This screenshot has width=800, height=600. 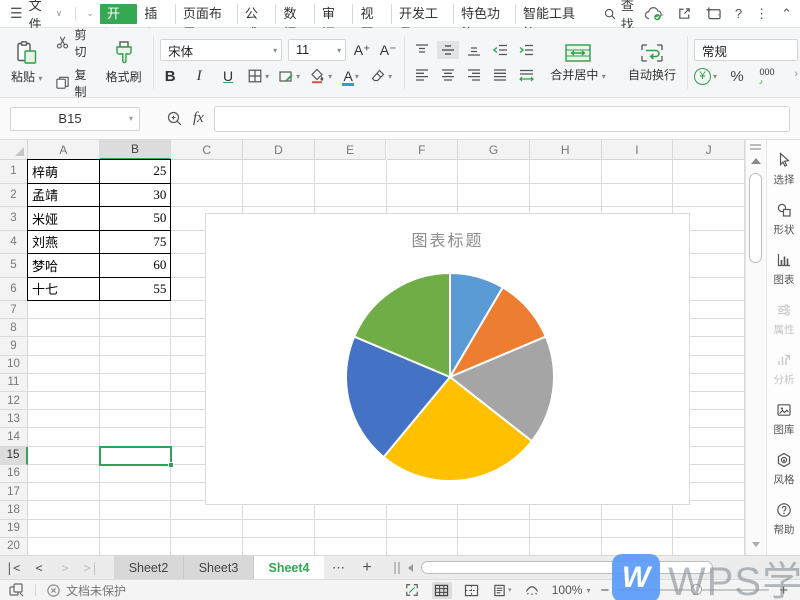 What do you see at coordinates (783, 590) in the screenshot?
I see `zoom-in-button: +` at bounding box center [783, 590].